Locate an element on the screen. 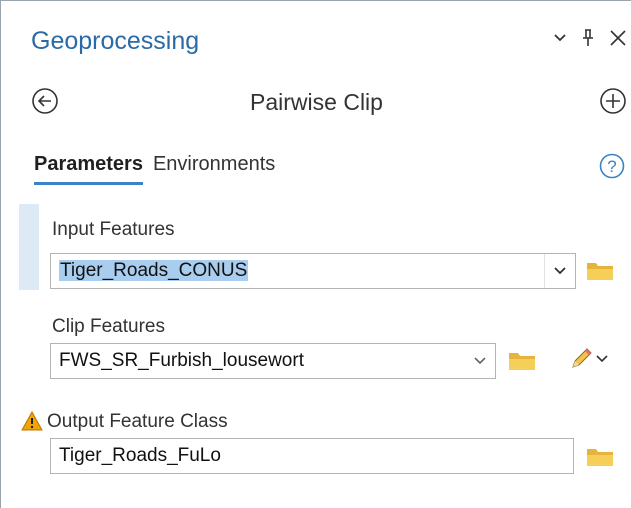  input-features-value-wrap: Tiger_Roads_CONUS is located at coordinates (297, 271).